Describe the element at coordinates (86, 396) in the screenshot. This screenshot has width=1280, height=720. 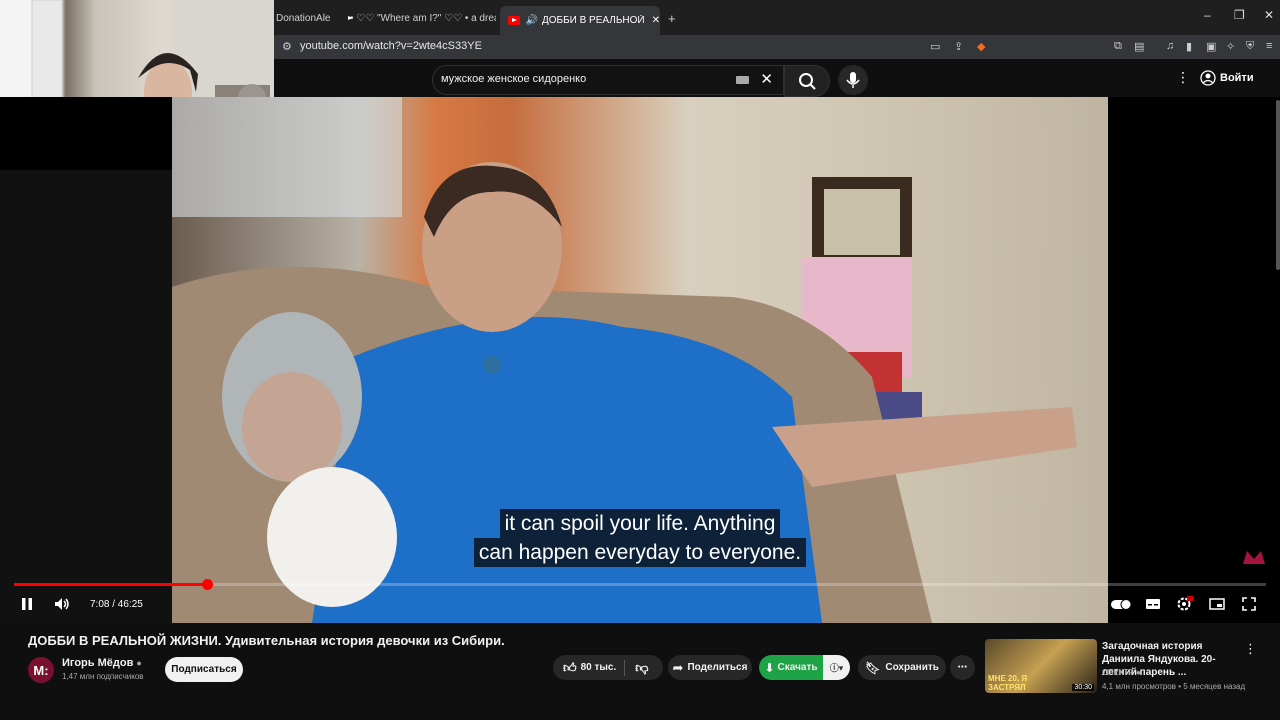
I see `player-letterbox` at that location.